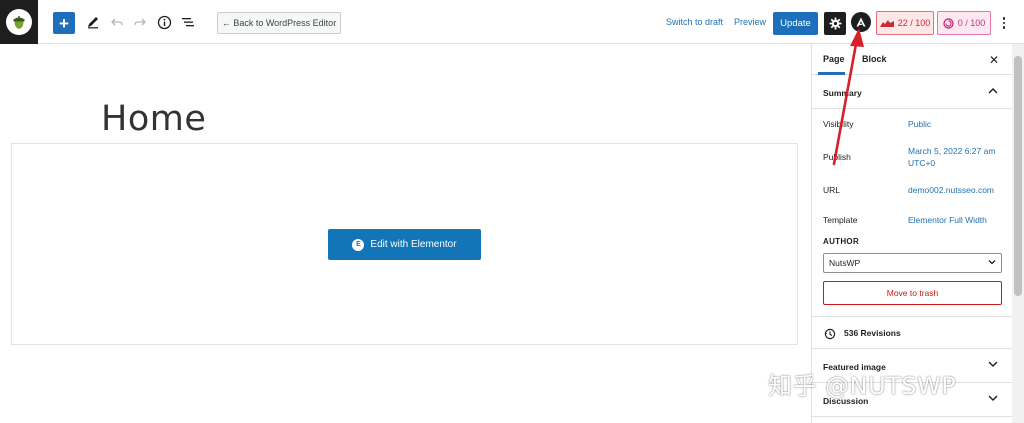 This screenshot has height=423, width=1024. Describe the element at coordinates (358, 244) in the screenshot. I see `elementor-icon: E` at that location.